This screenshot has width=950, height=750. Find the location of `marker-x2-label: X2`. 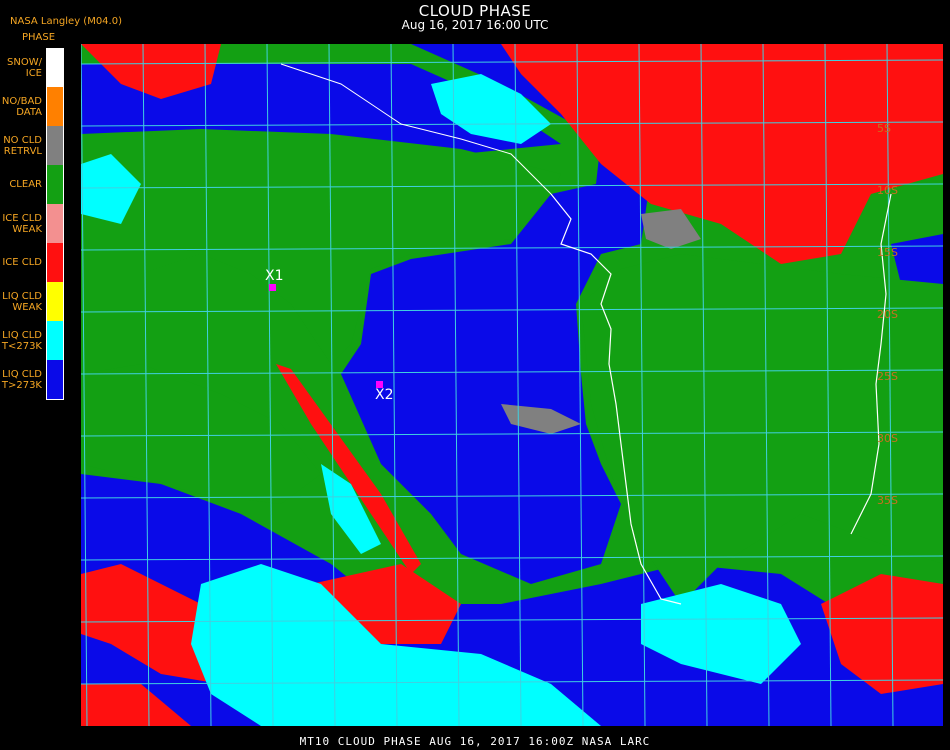

marker-x2-label: X2 is located at coordinates (384, 395).